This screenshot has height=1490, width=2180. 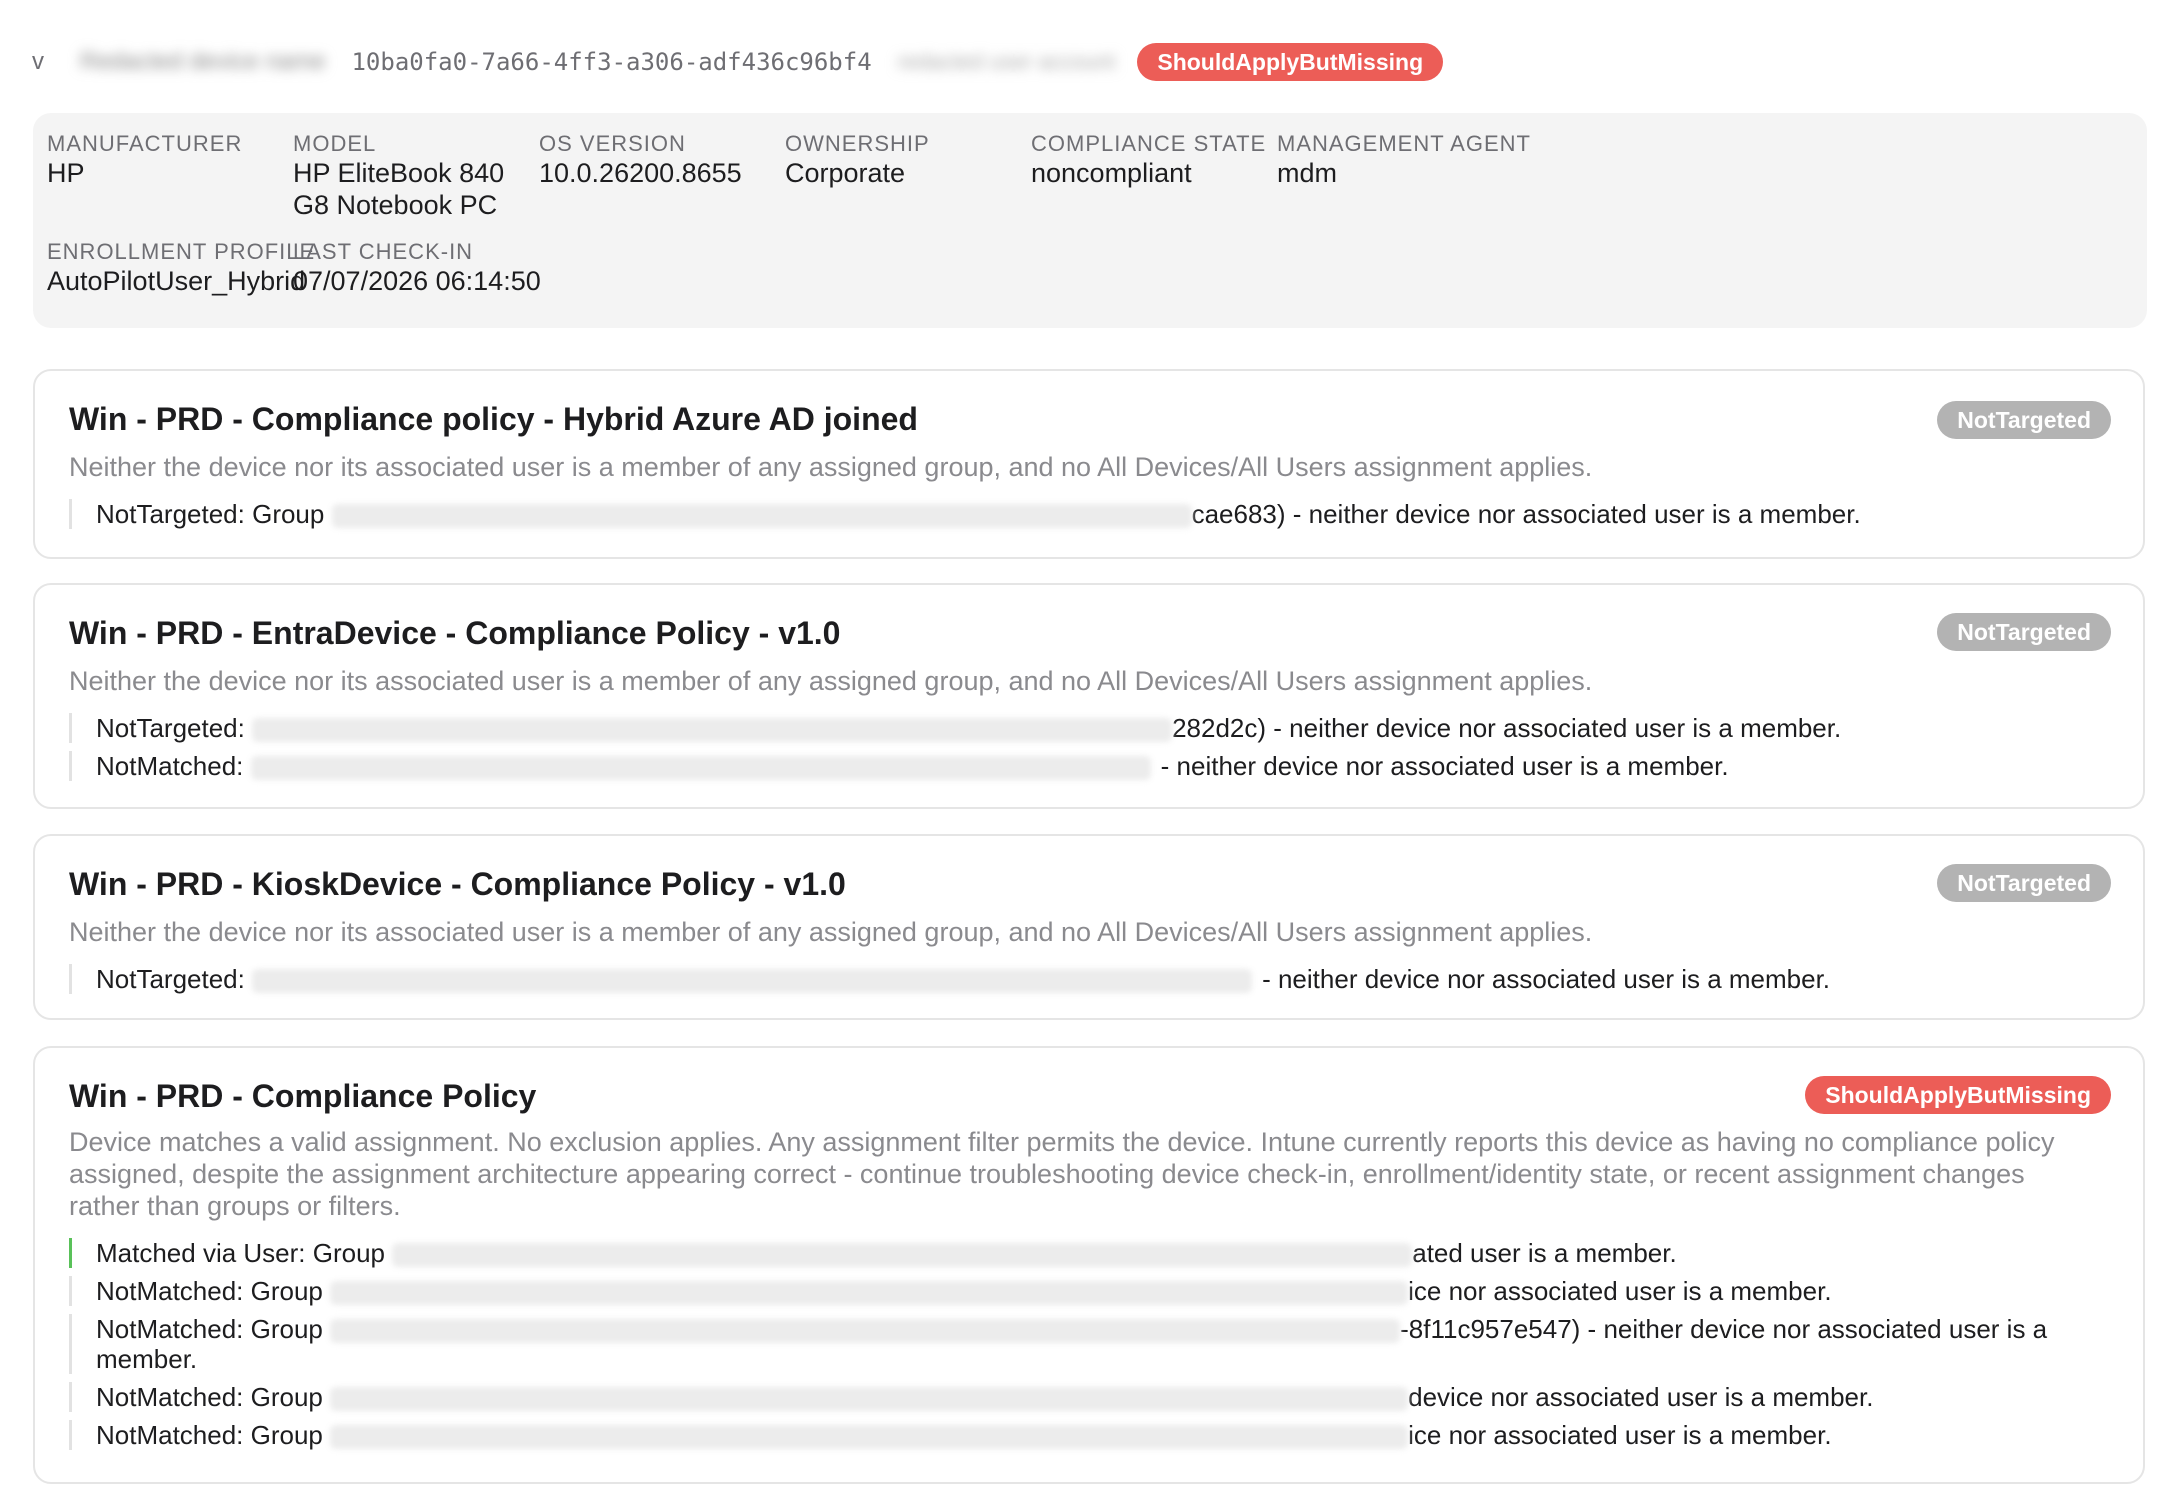 I want to click on prop-label: COMPLIANCE STATE, so click(x=1149, y=143).